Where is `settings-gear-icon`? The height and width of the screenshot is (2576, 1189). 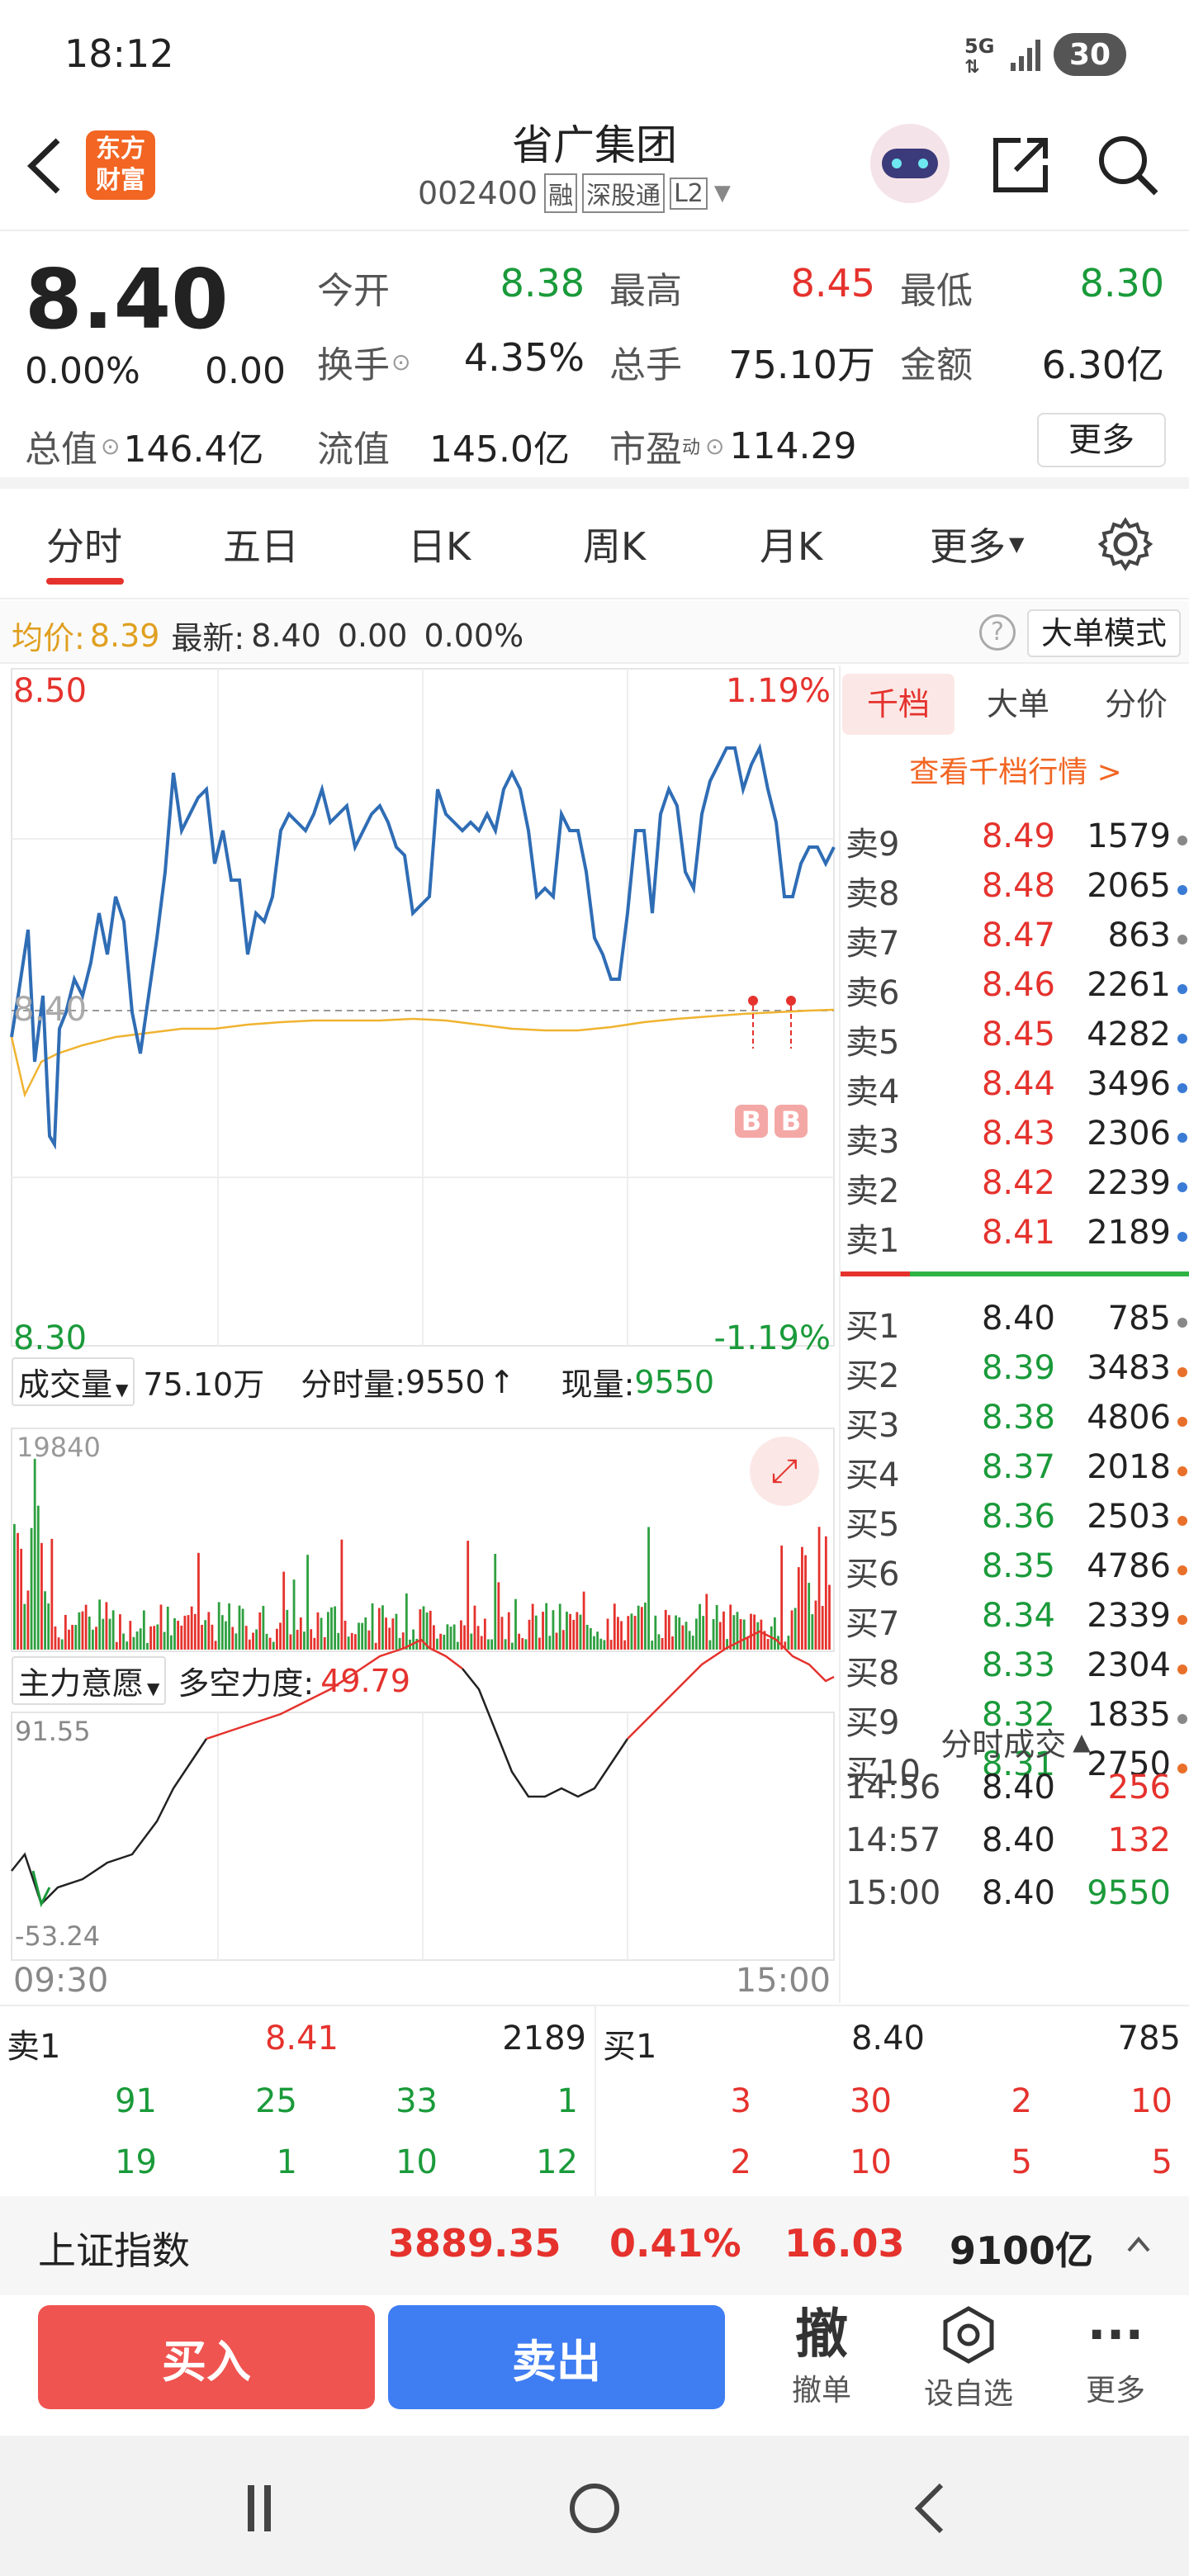 settings-gear-icon is located at coordinates (1125, 544).